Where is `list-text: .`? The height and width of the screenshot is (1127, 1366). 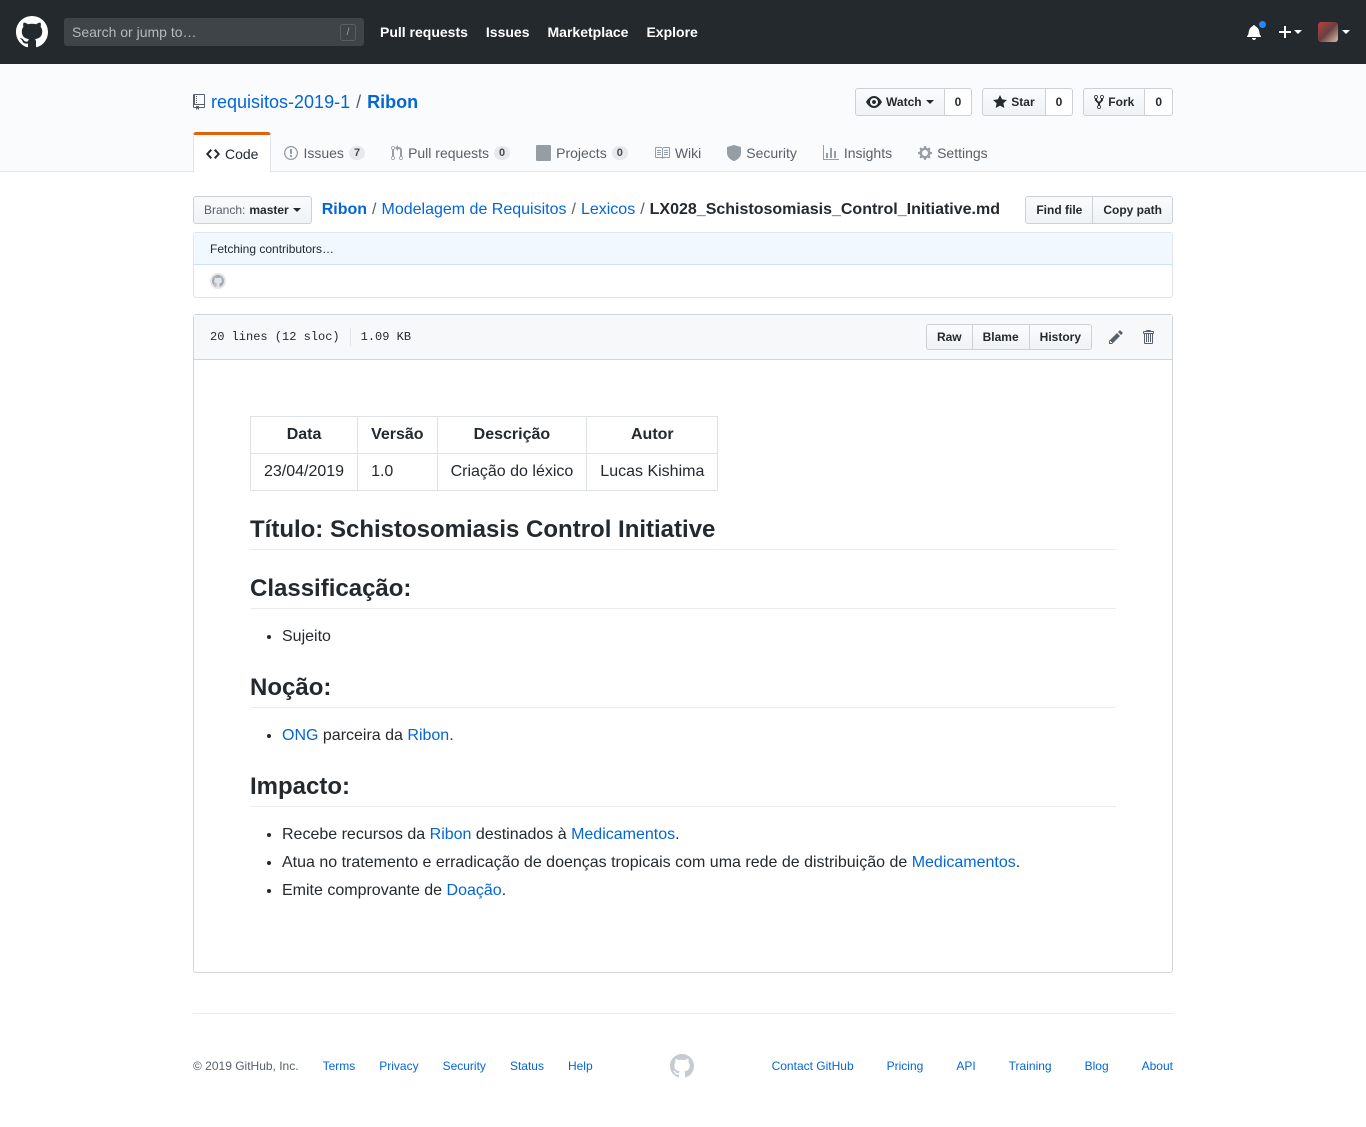 list-text: . is located at coordinates (1018, 862).